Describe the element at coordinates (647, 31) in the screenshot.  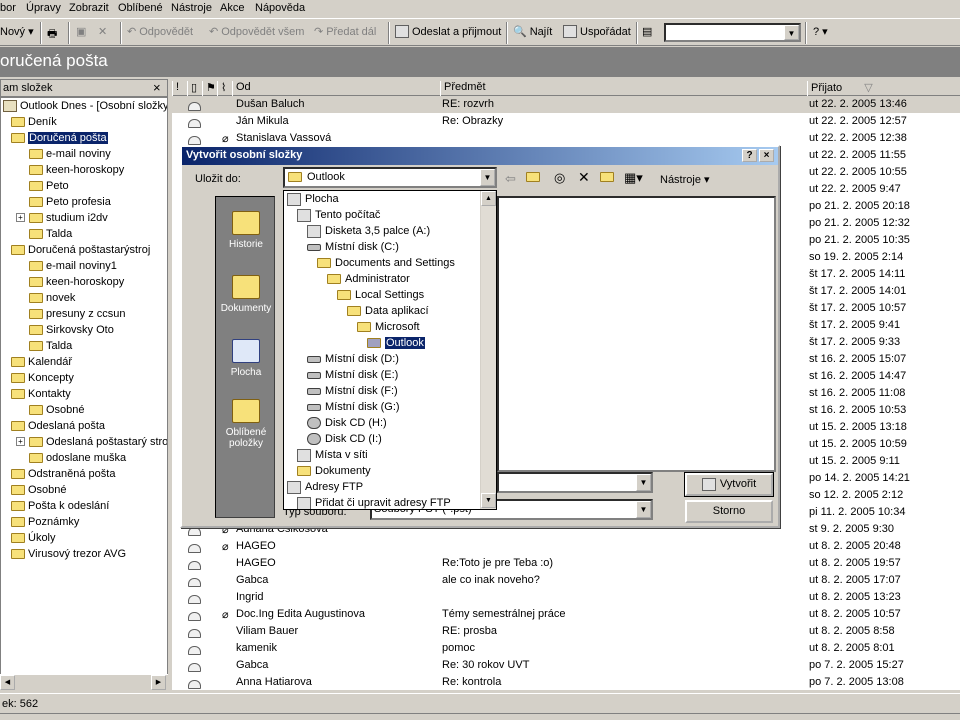
I see `address-book-icon: ▤` at that location.